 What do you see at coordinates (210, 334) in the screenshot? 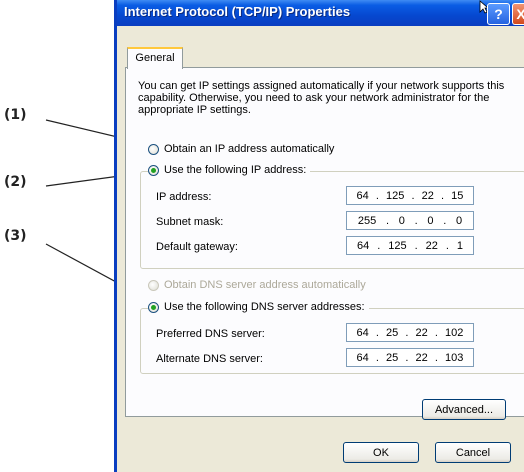
I see `preferred-dns-label: Preferred DNS server:` at bounding box center [210, 334].